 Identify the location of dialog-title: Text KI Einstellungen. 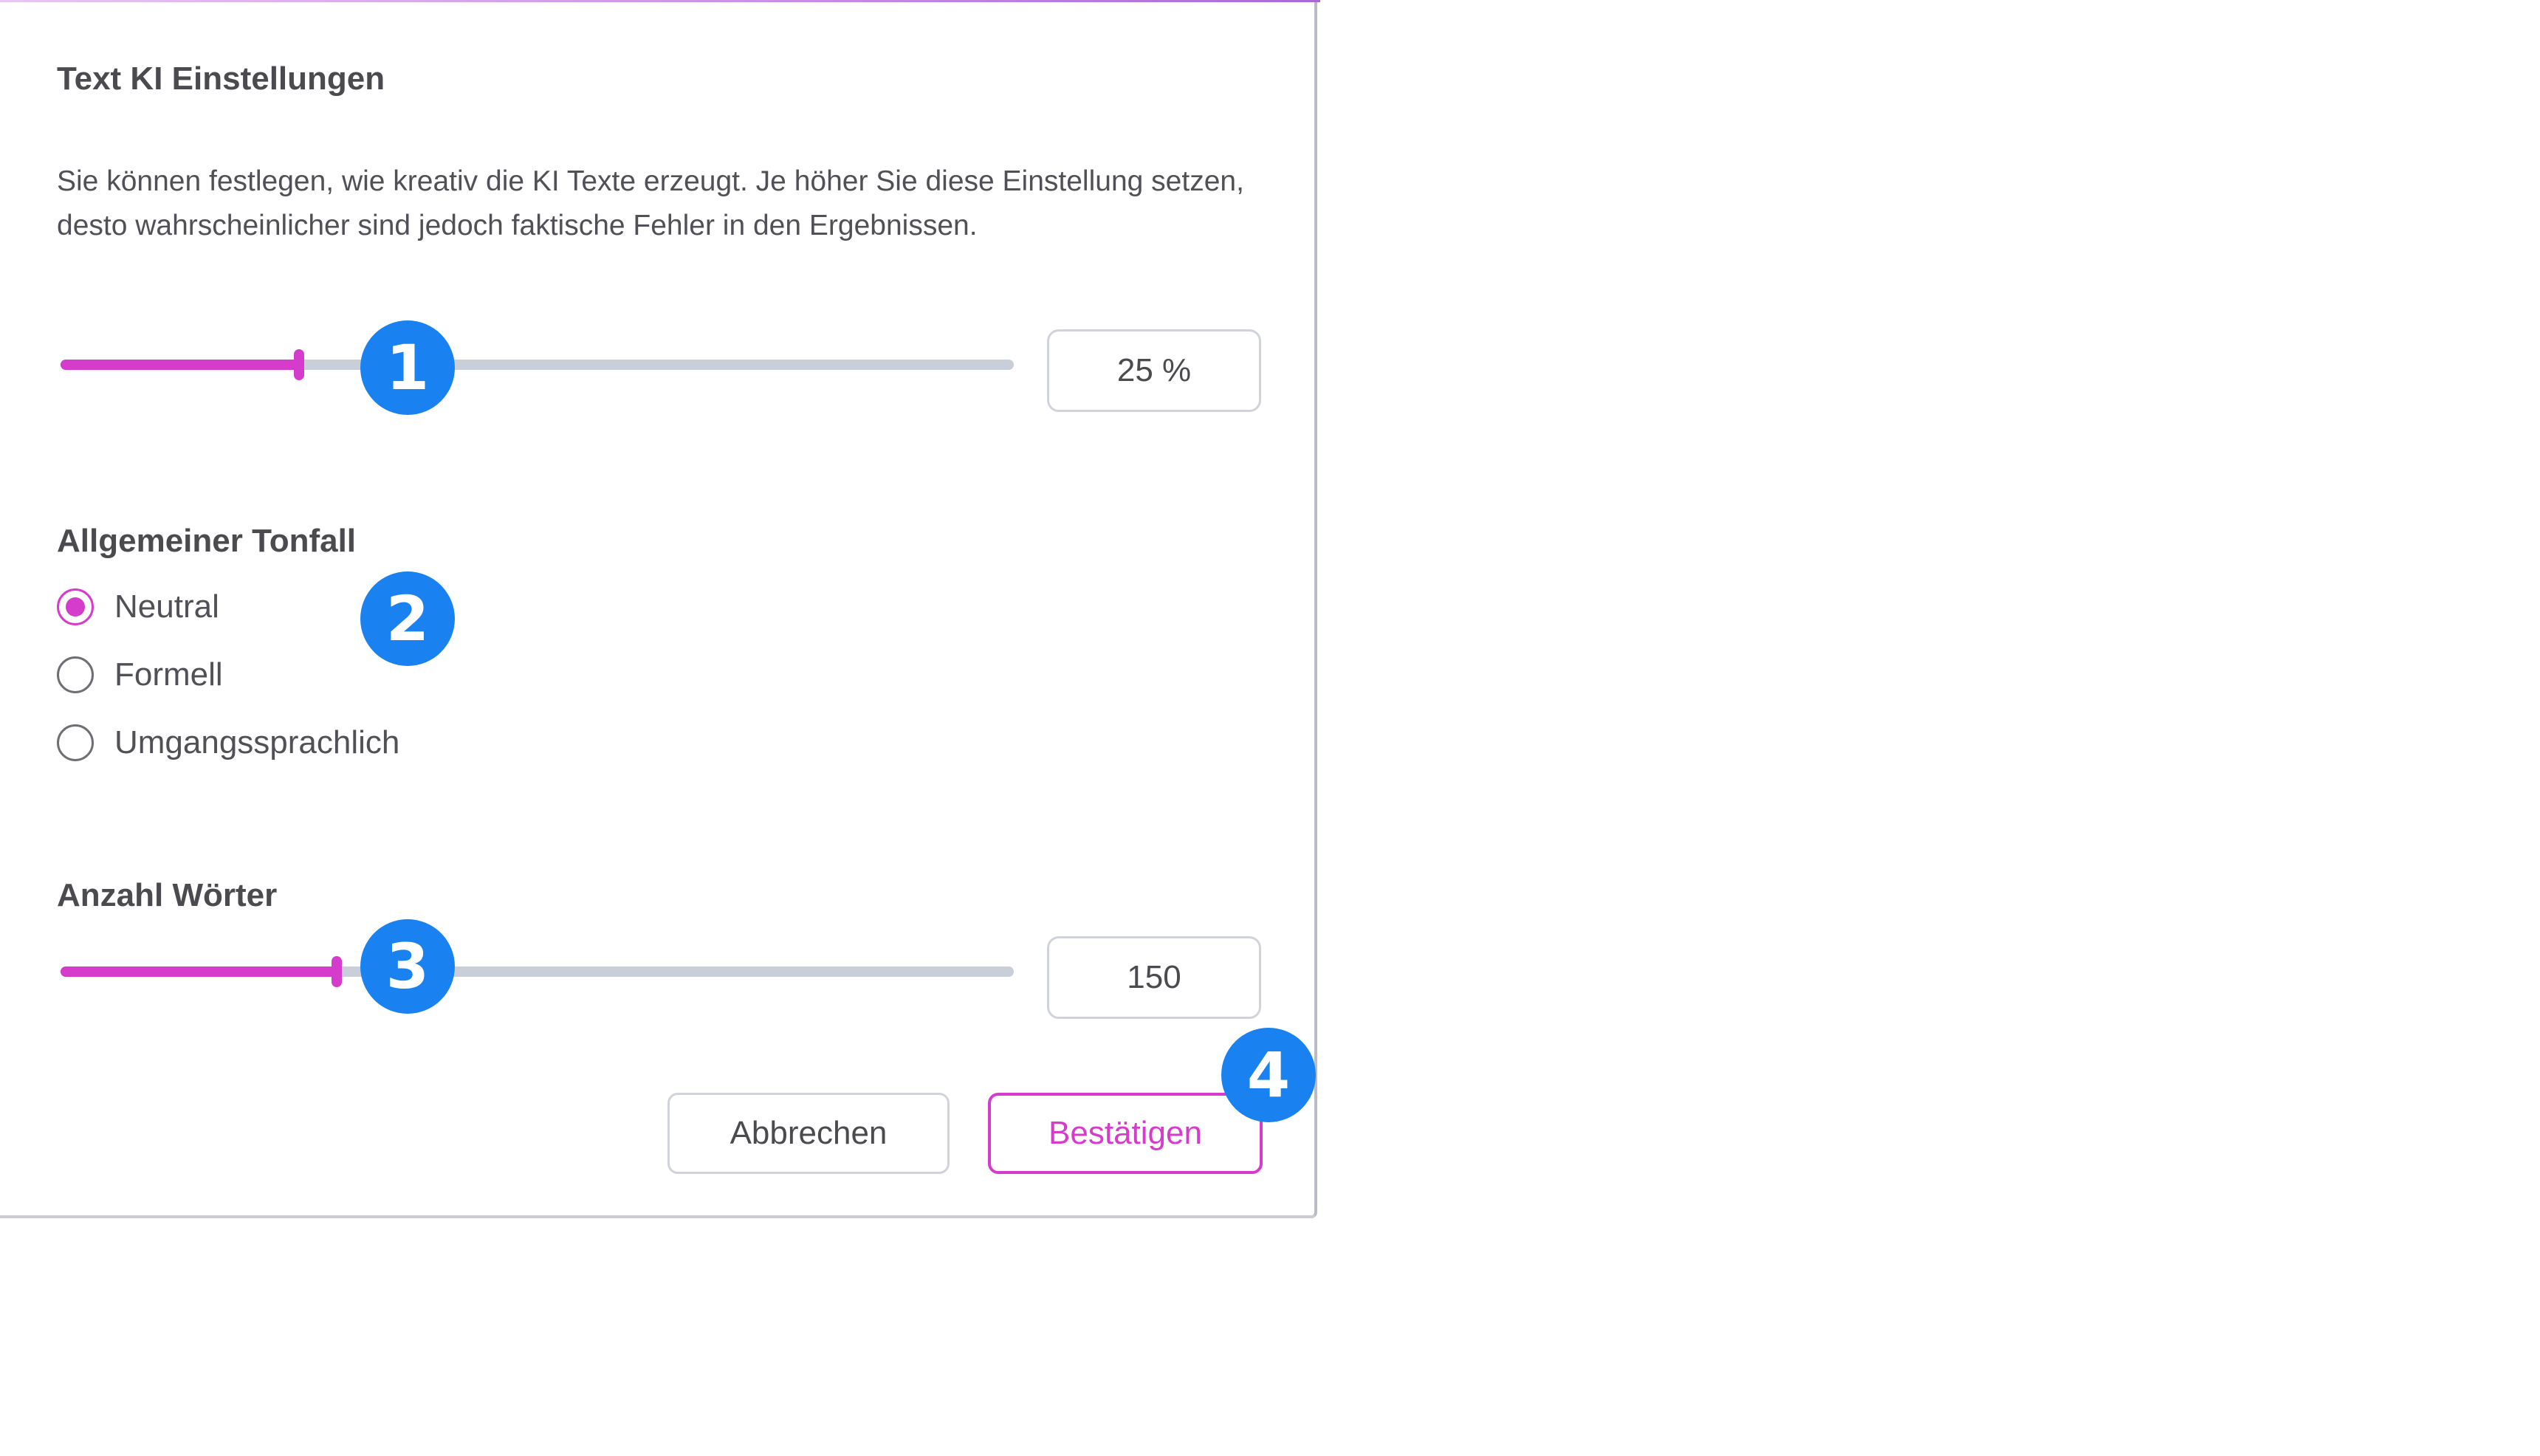
(221, 79).